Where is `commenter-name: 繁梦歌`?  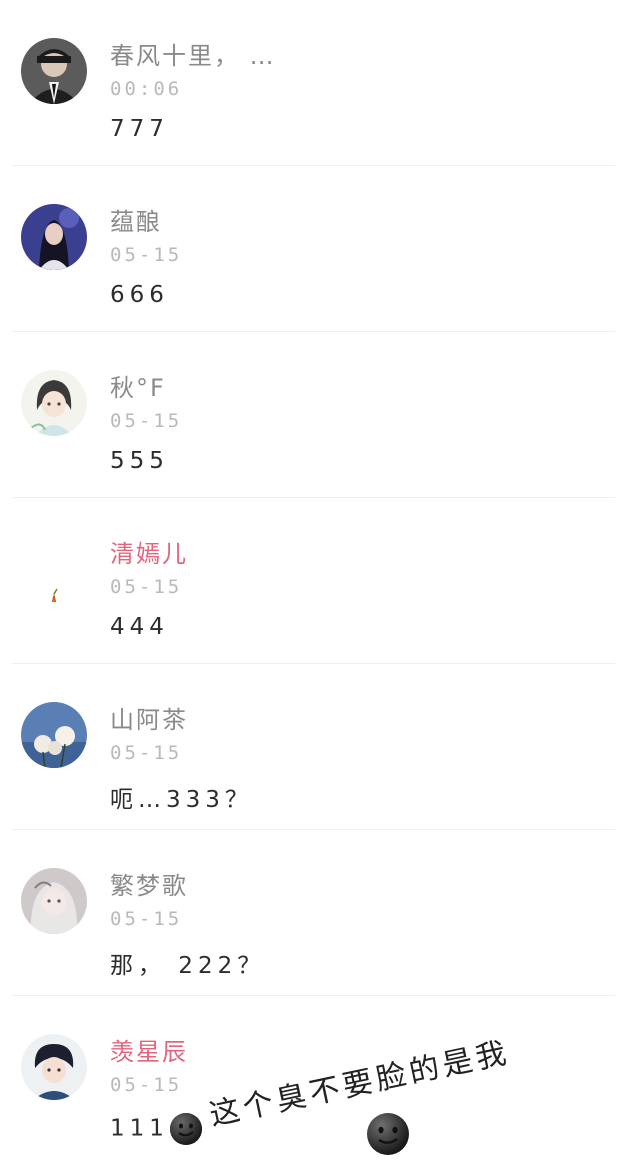
commenter-name: 繁梦歌 is located at coordinates (149, 883).